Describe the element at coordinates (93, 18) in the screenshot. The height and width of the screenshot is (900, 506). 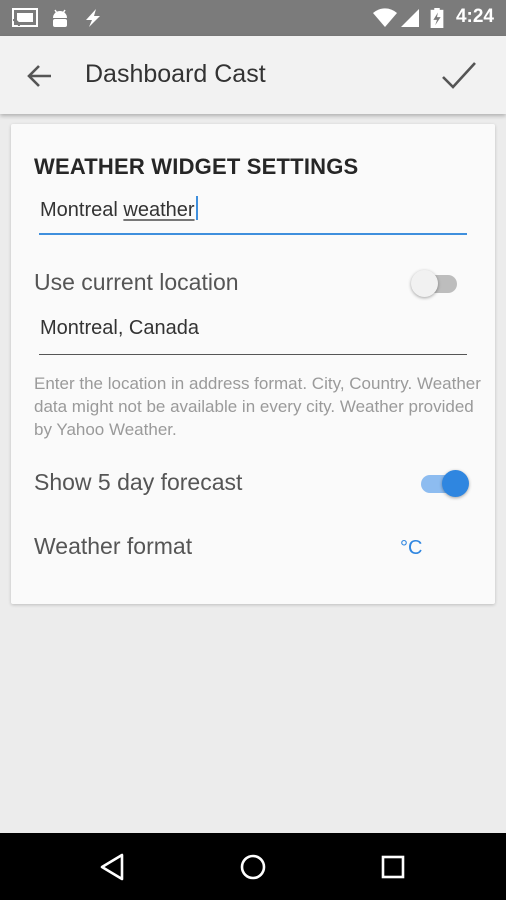
I see `lightning-icon` at that location.